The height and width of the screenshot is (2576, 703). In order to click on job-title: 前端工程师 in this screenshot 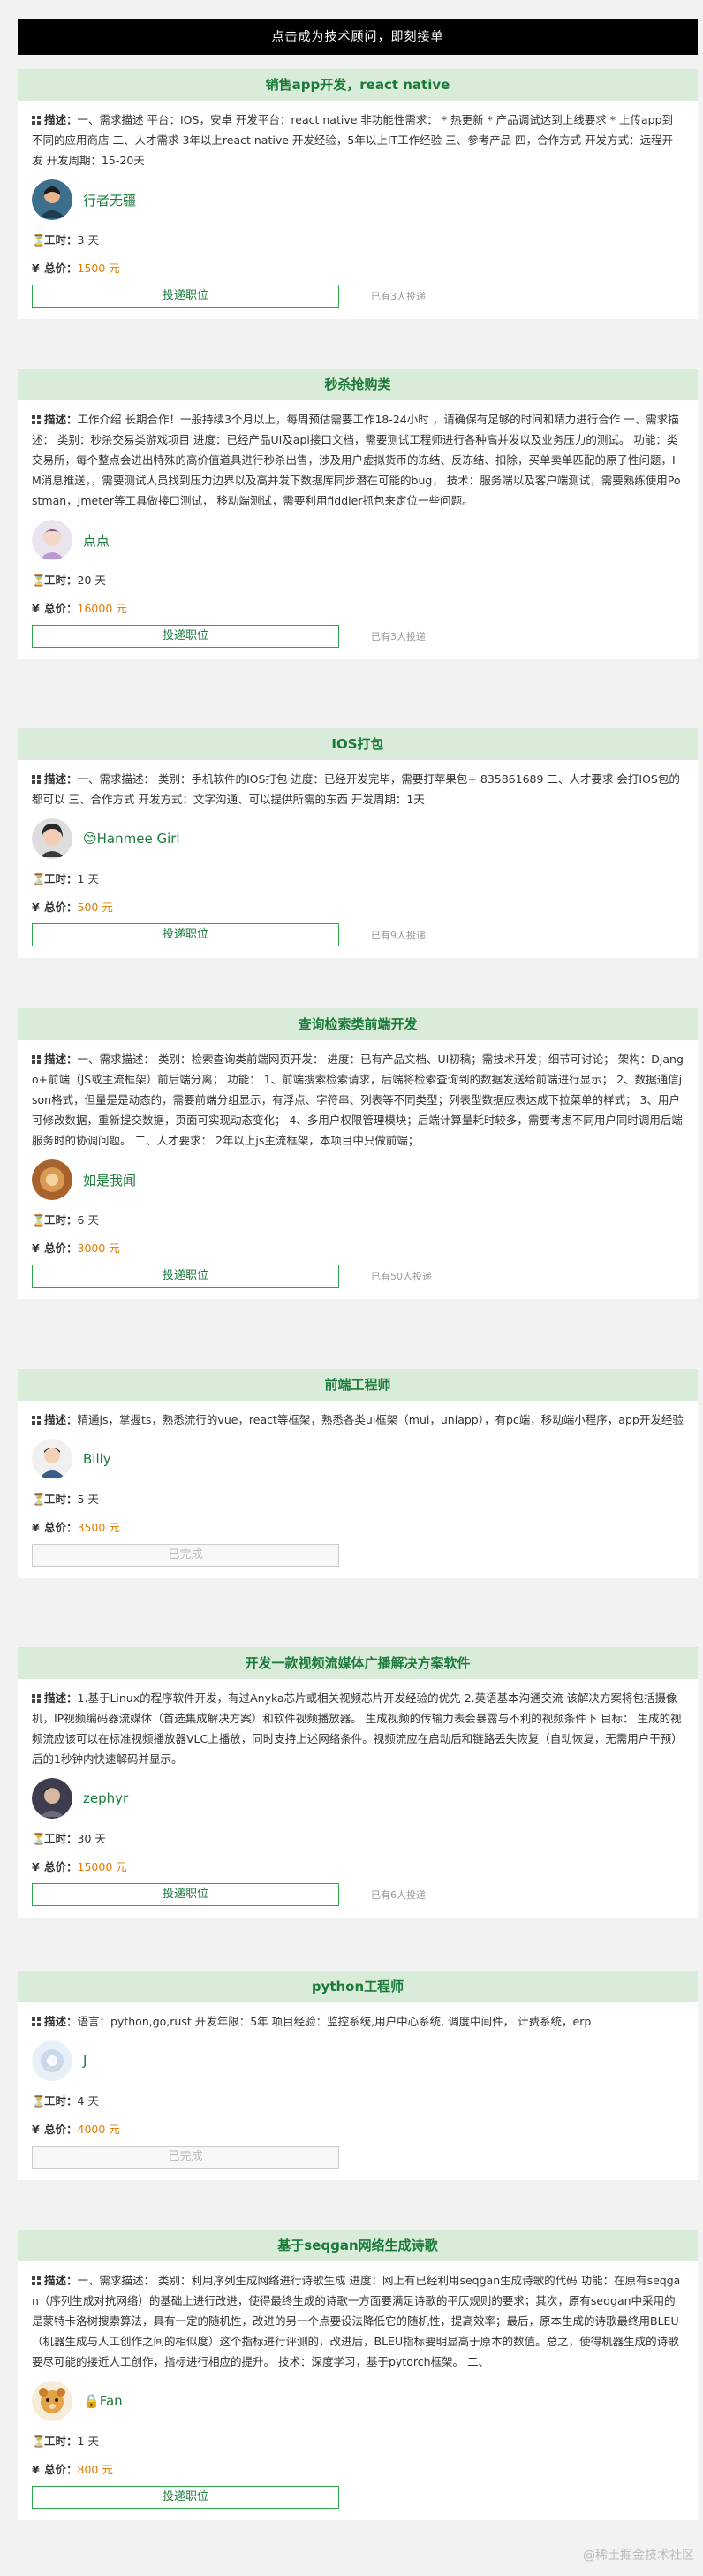, I will do `click(358, 1385)`.